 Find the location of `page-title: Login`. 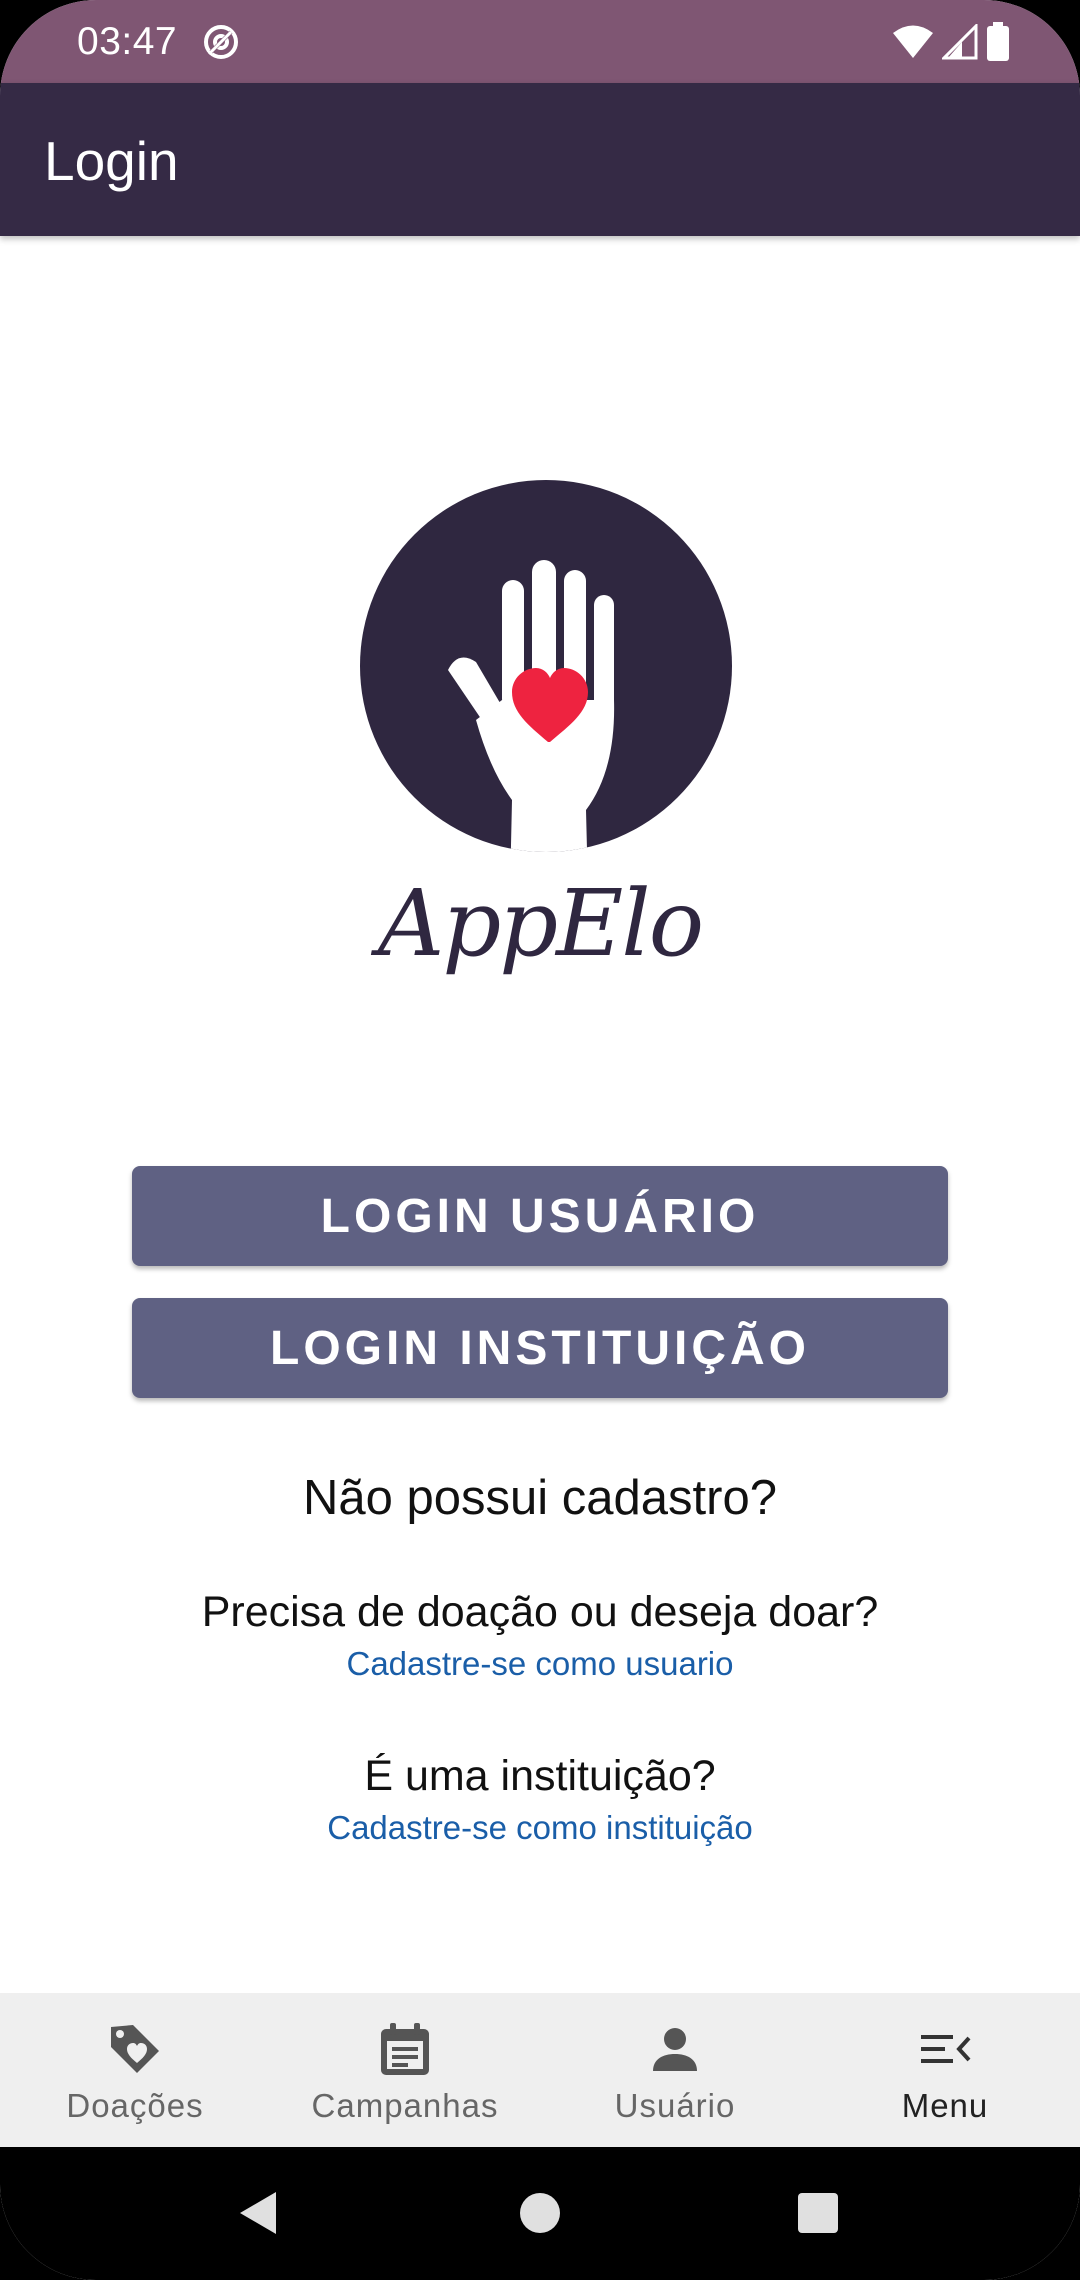

page-title: Login is located at coordinates (111, 161).